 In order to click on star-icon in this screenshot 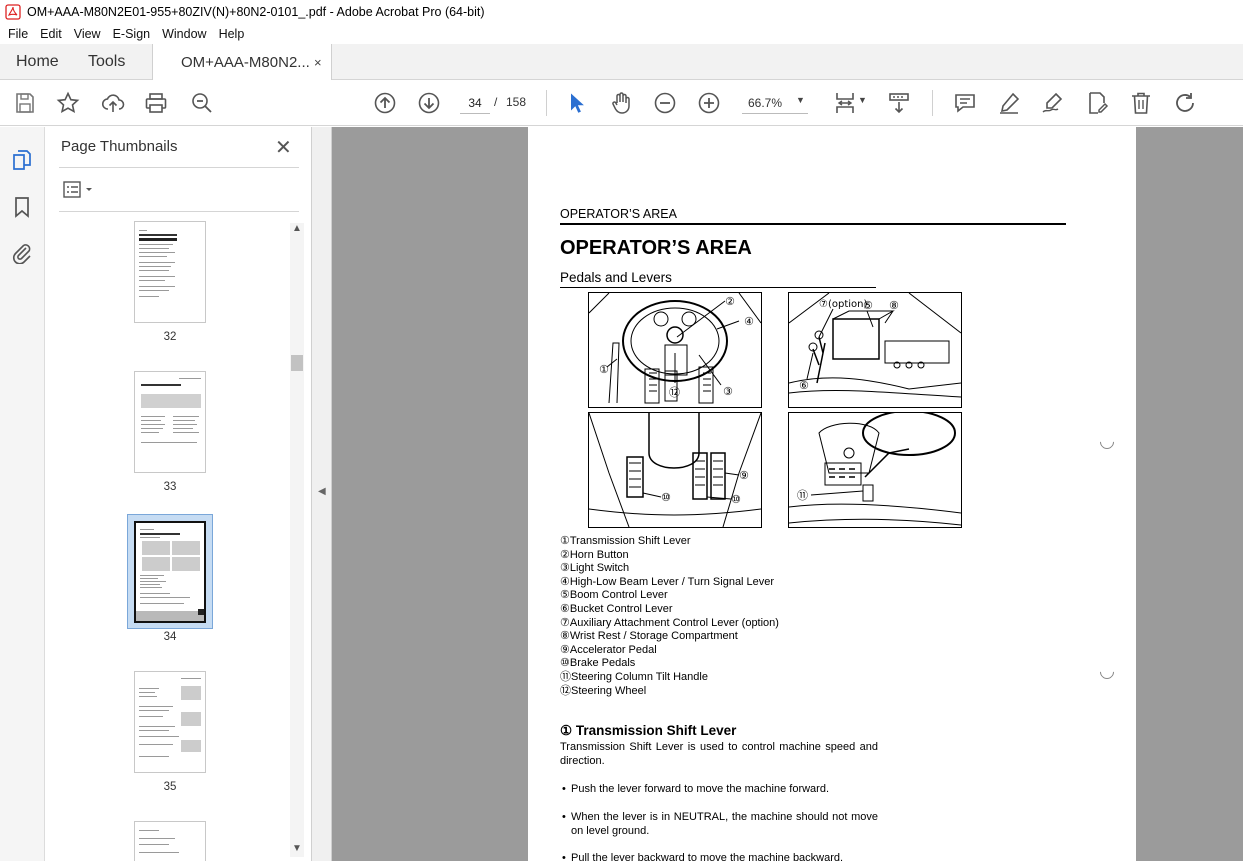, I will do `click(68, 103)`.